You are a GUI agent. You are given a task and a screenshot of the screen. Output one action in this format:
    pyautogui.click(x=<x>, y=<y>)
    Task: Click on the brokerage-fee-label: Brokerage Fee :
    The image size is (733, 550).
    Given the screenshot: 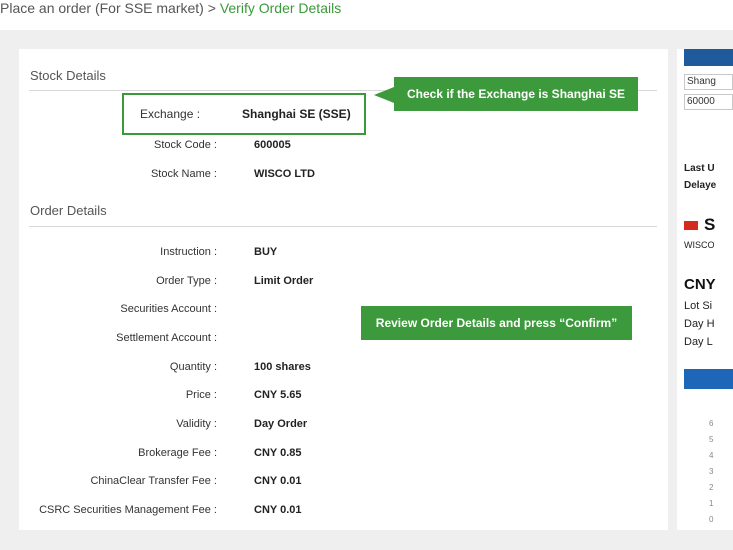 What is the action you would take?
    pyautogui.click(x=177, y=453)
    